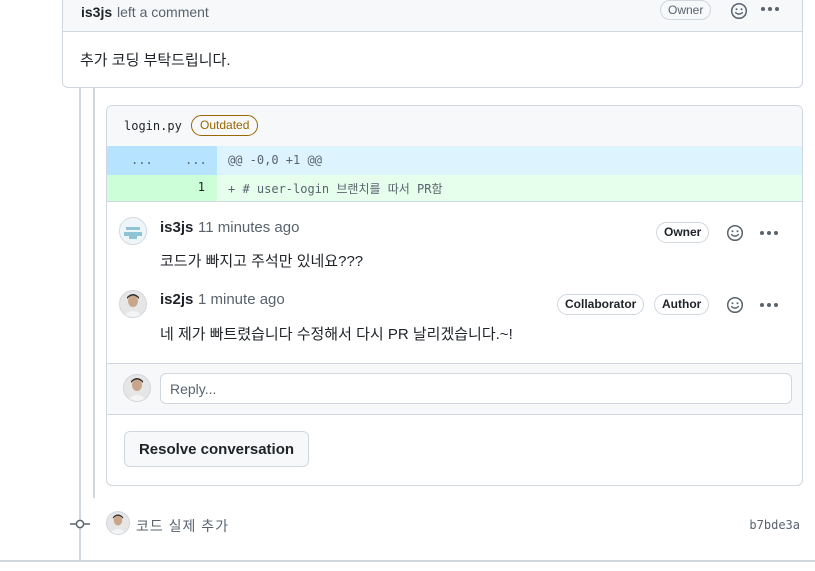 This screenshot has width=815, height=571. I want to click on comment-header: is3js left a comment Owner, so click(432, 16).